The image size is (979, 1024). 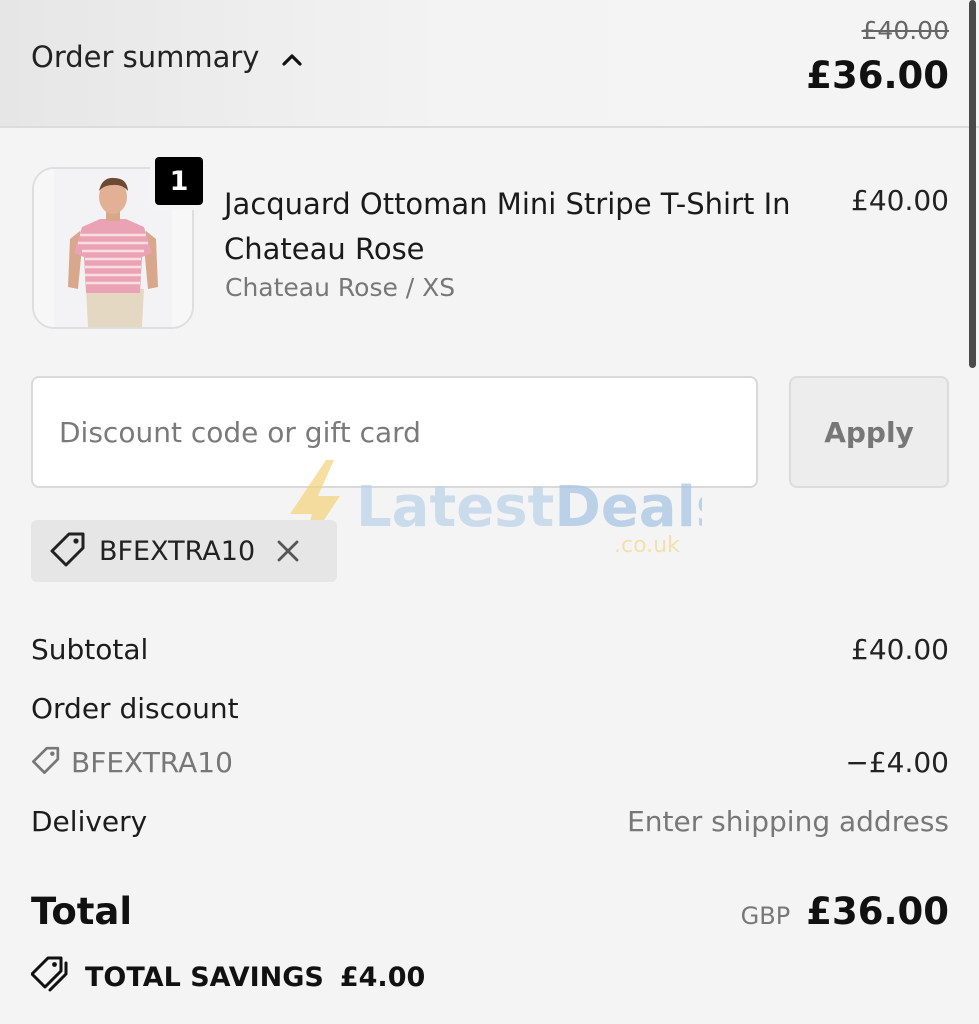 What do you see at coordinates (145, 57) in the screenshot?
I see `order-summary-label: Order summary` at bounding box center [145, 57].